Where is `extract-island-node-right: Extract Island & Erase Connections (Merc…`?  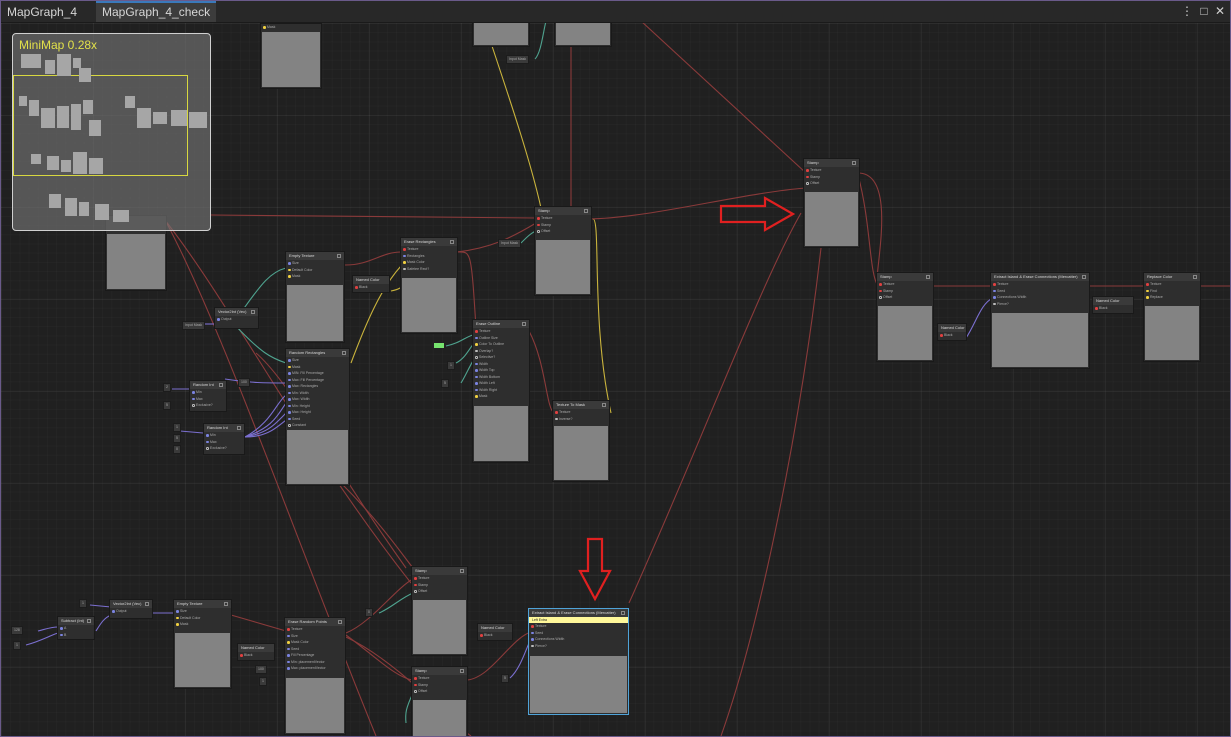 extract-island-node-right: Extract Island & Erase Connections (Merc… is located at coordinates (1040, 320).